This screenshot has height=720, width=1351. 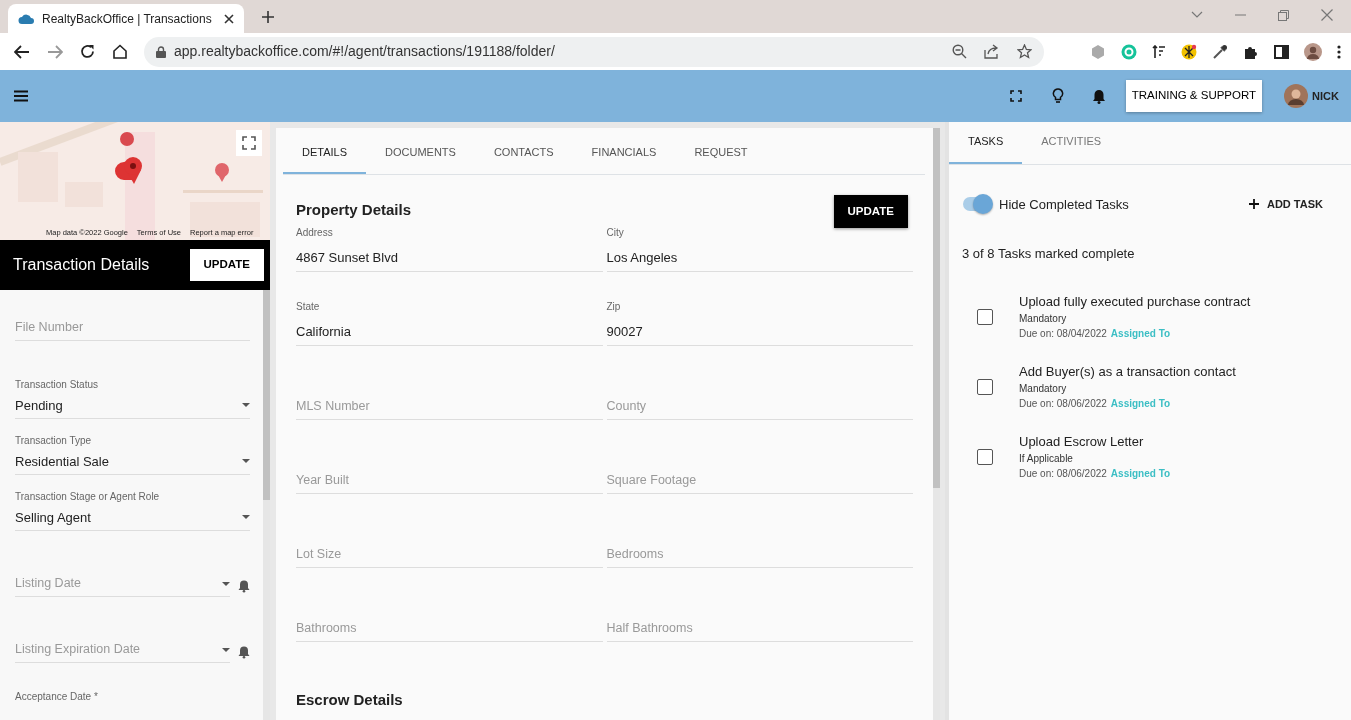 What do you see at coordinates (349, 699) in the screenshot?
I see `section-title: Escrow Details` at bounding box center [349, 699].